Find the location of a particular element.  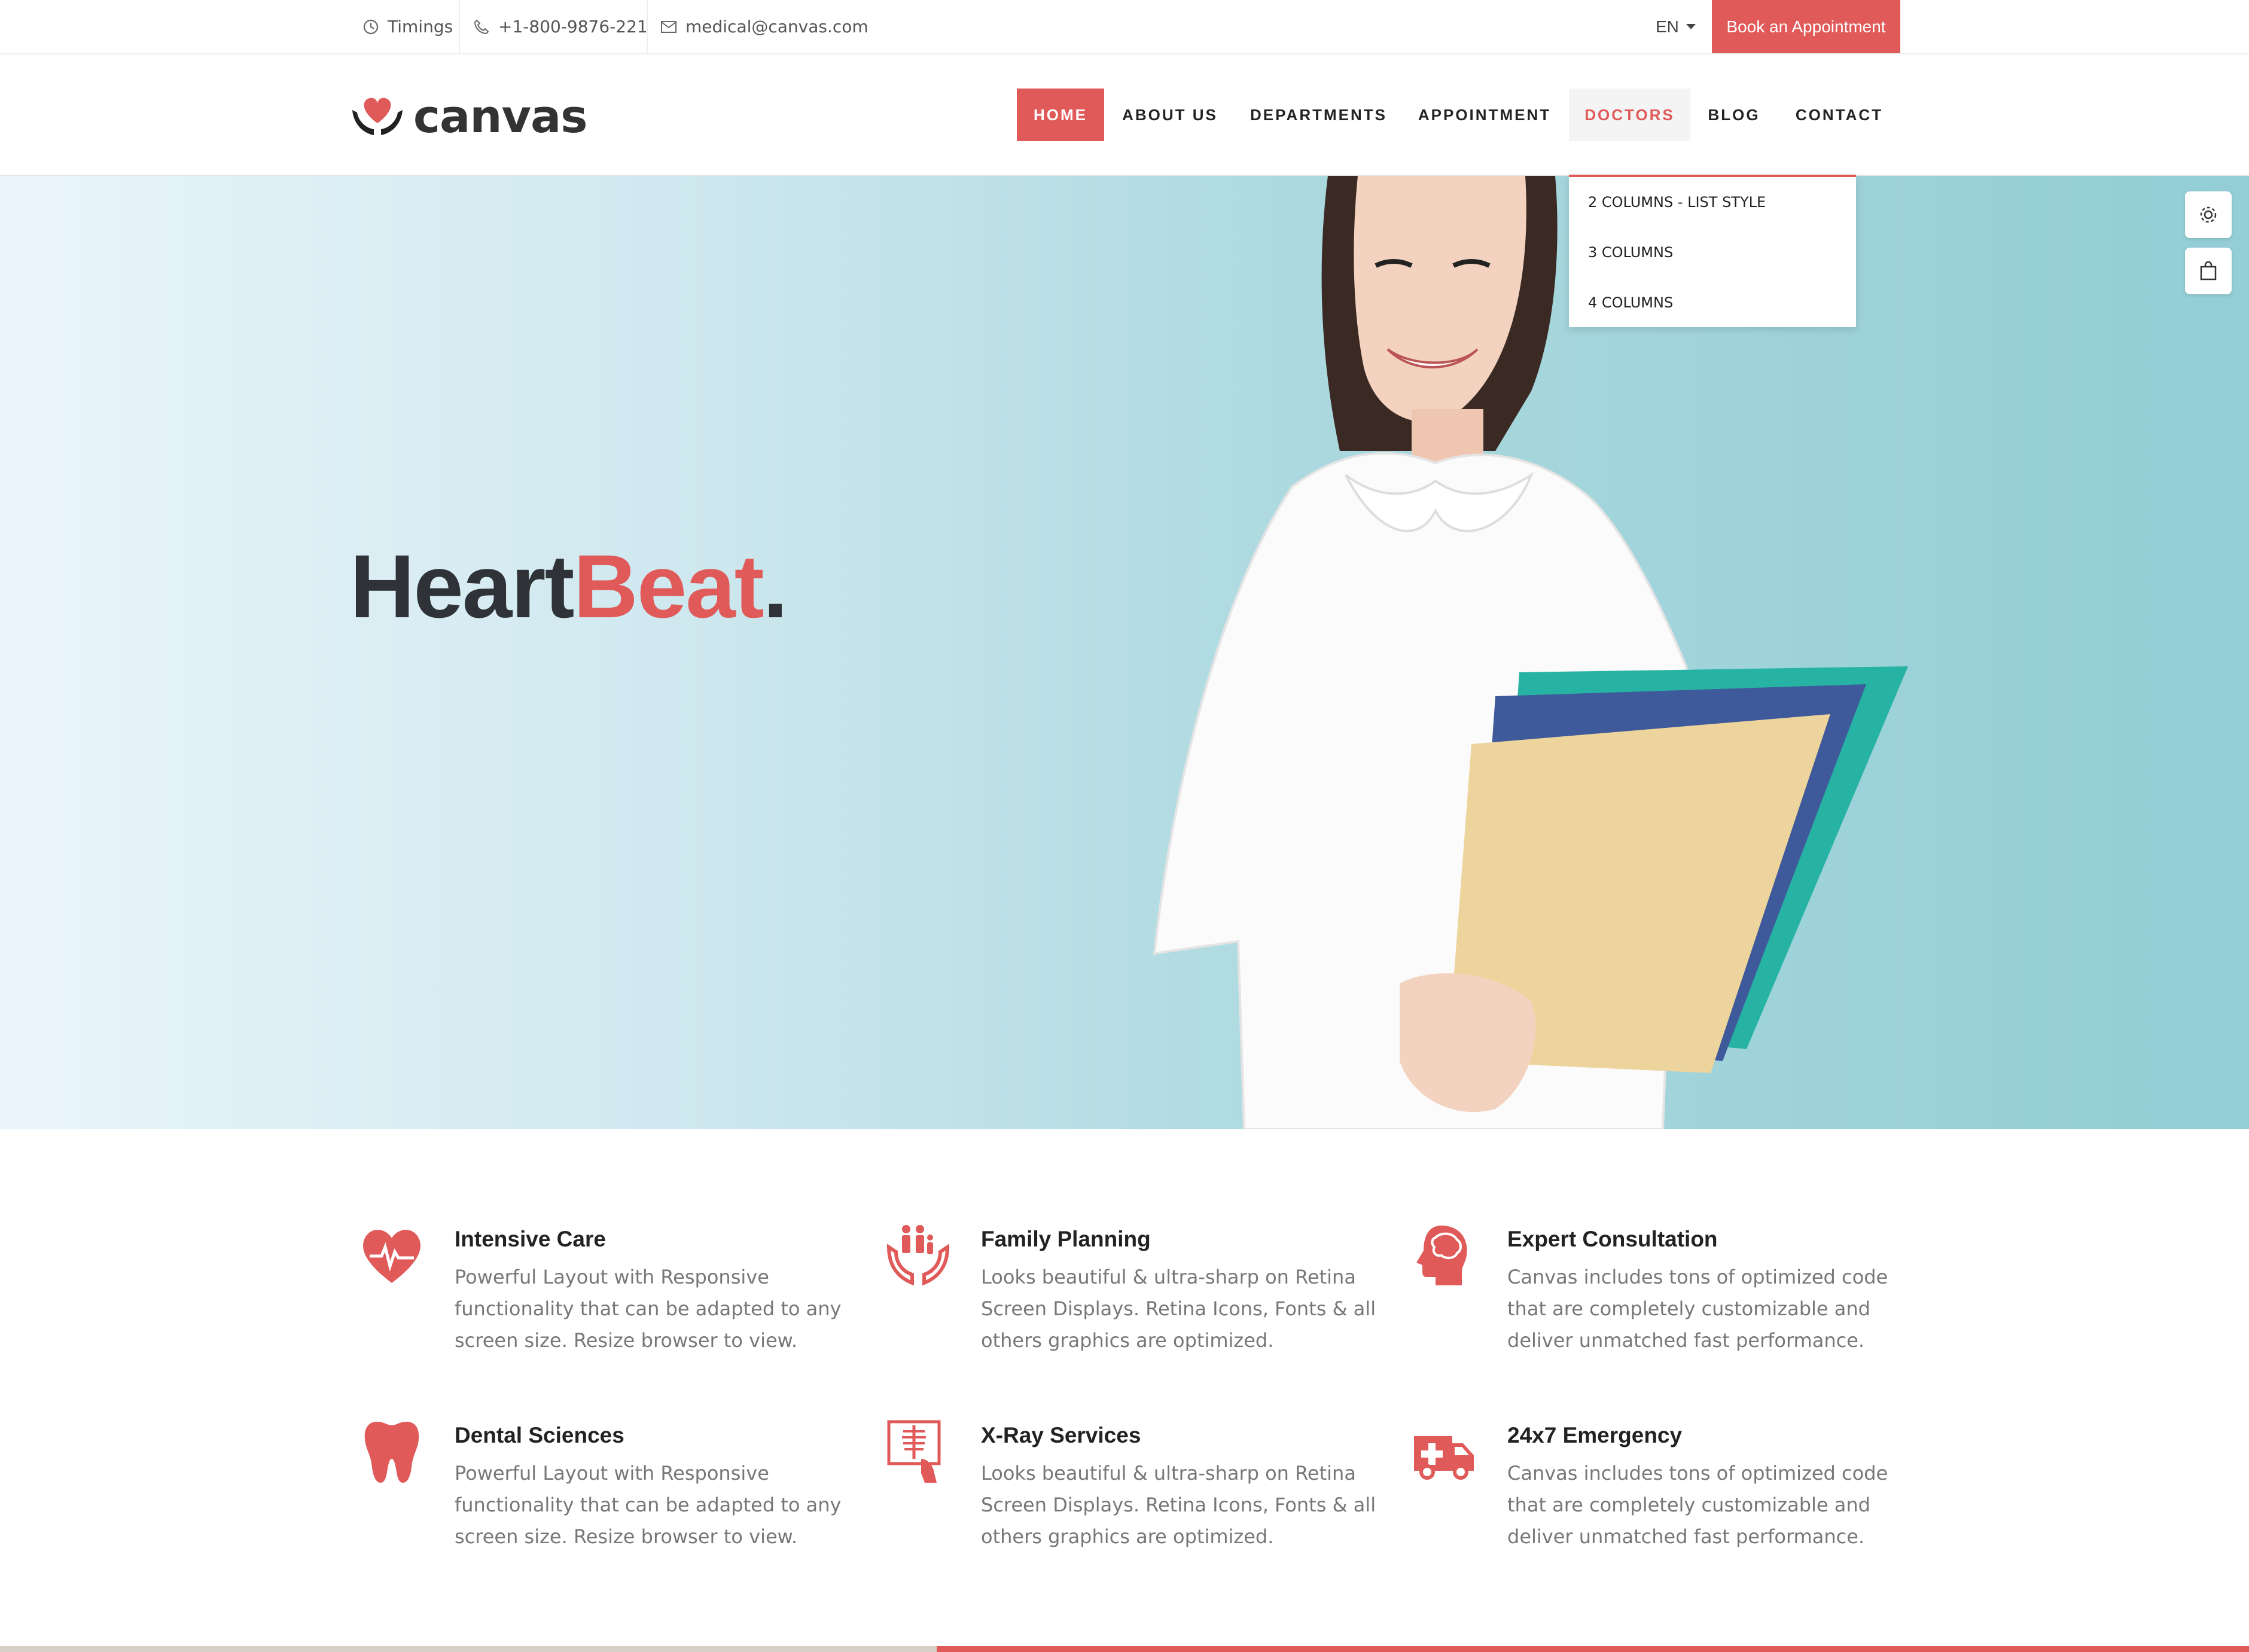

book-appointment-button: Book an Appointment is located at coordinates (1806, 26).